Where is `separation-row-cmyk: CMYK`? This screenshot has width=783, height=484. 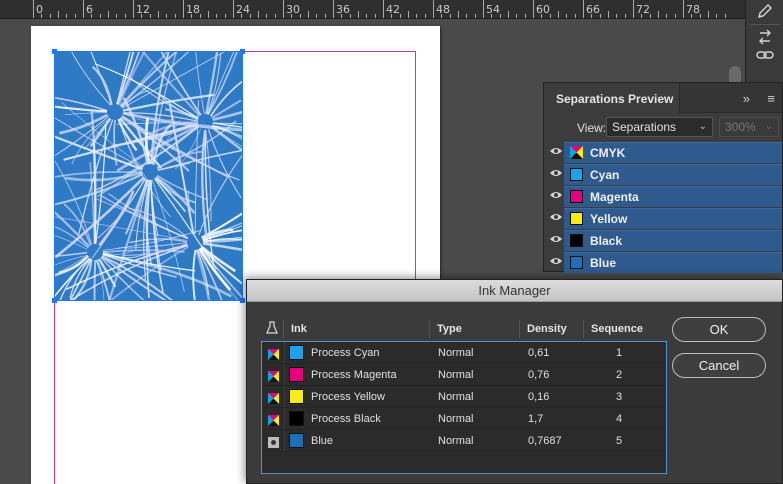 separation-row-cmyk: CMYK is located at coordinates (663, 152).